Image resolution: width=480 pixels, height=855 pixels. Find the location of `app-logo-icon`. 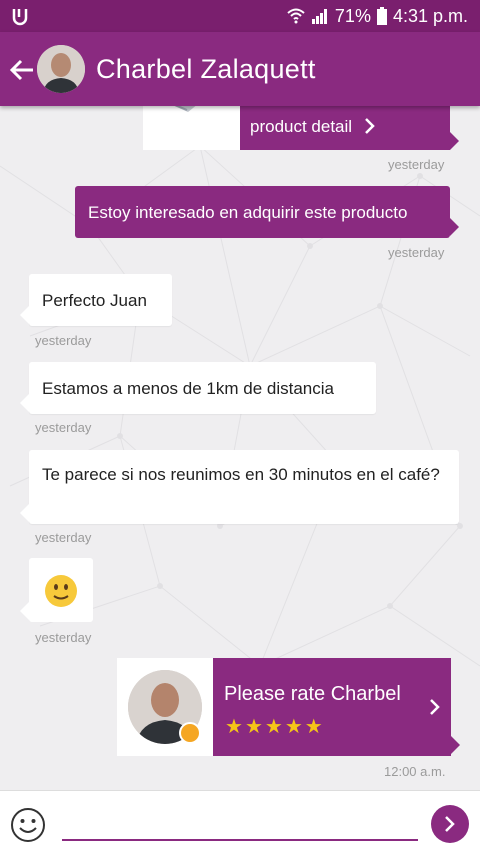

app-logo-icon is located at coordinates (20, 17).